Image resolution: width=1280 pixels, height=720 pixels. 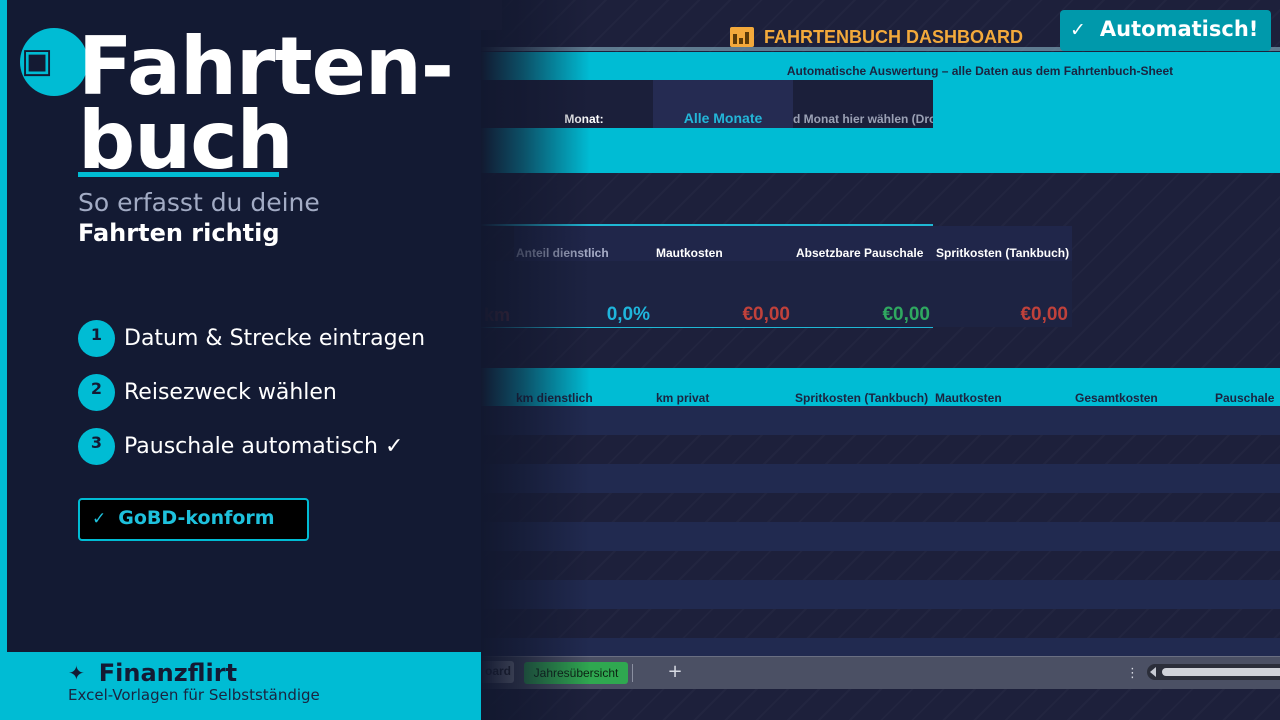 What do you see at coordinates (96, 392) in the screenshot?
I see `step-number: 2` at bounding box center [96, 392].